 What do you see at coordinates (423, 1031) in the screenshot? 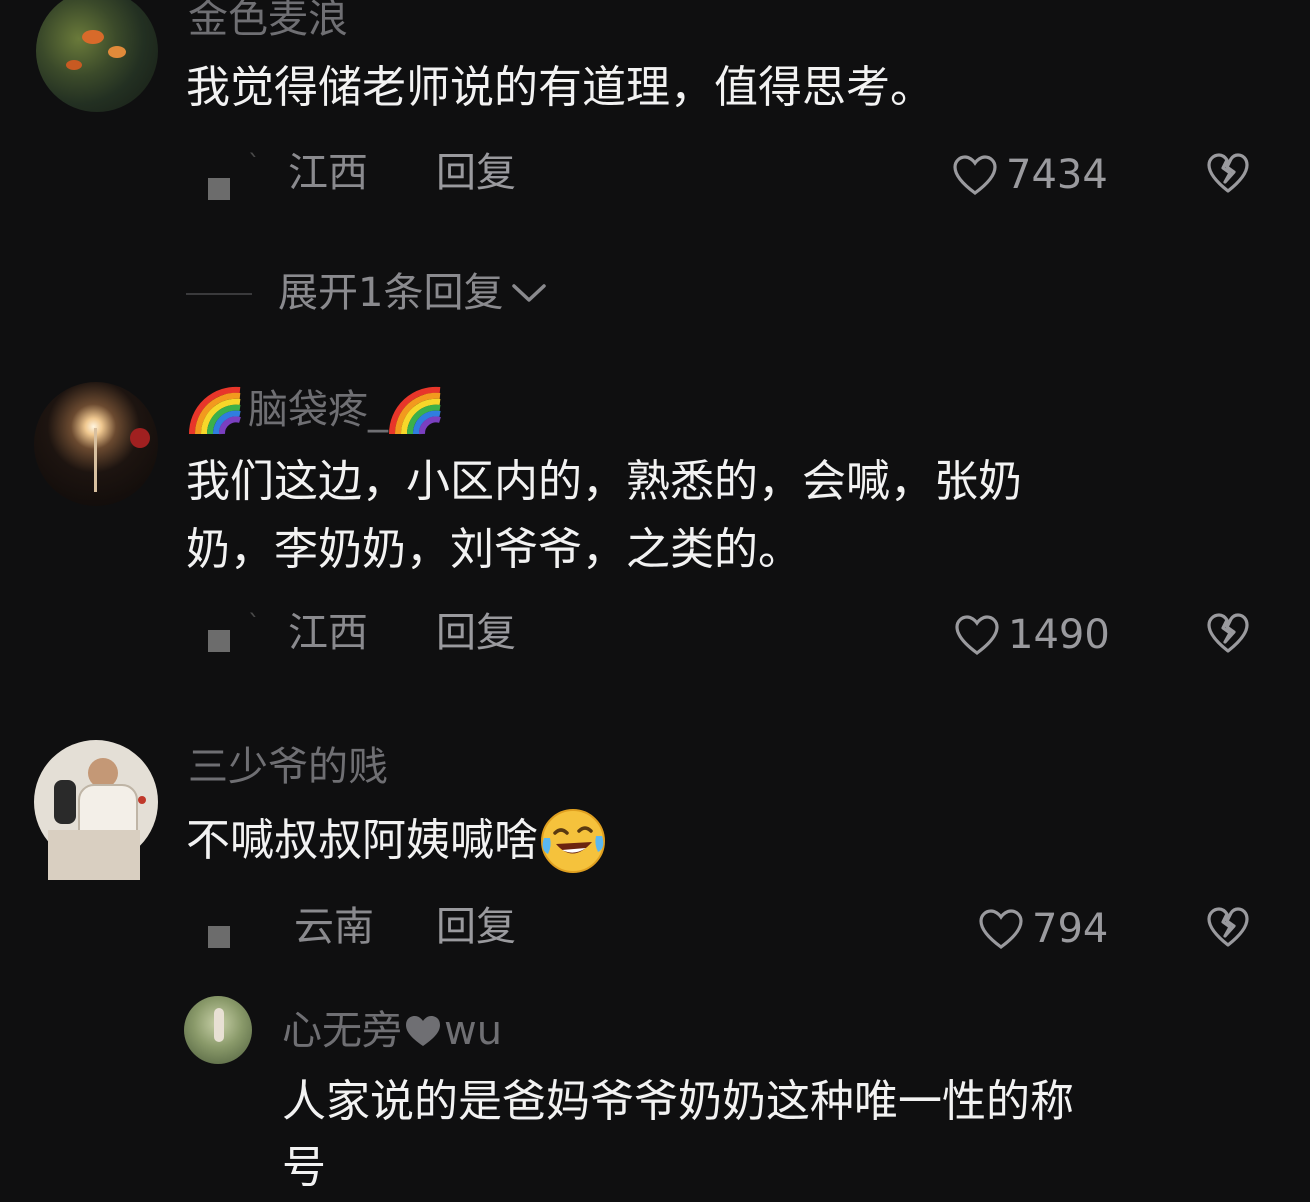
I see `heart-filled-icon` at bounding box center [423, 1031].